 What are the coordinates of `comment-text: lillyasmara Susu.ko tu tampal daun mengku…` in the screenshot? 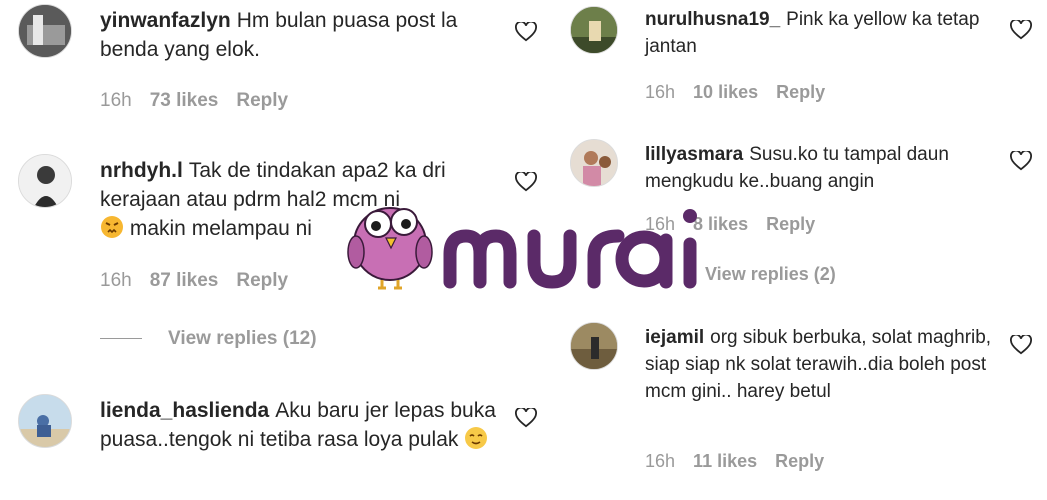 It's located at (820, 168).